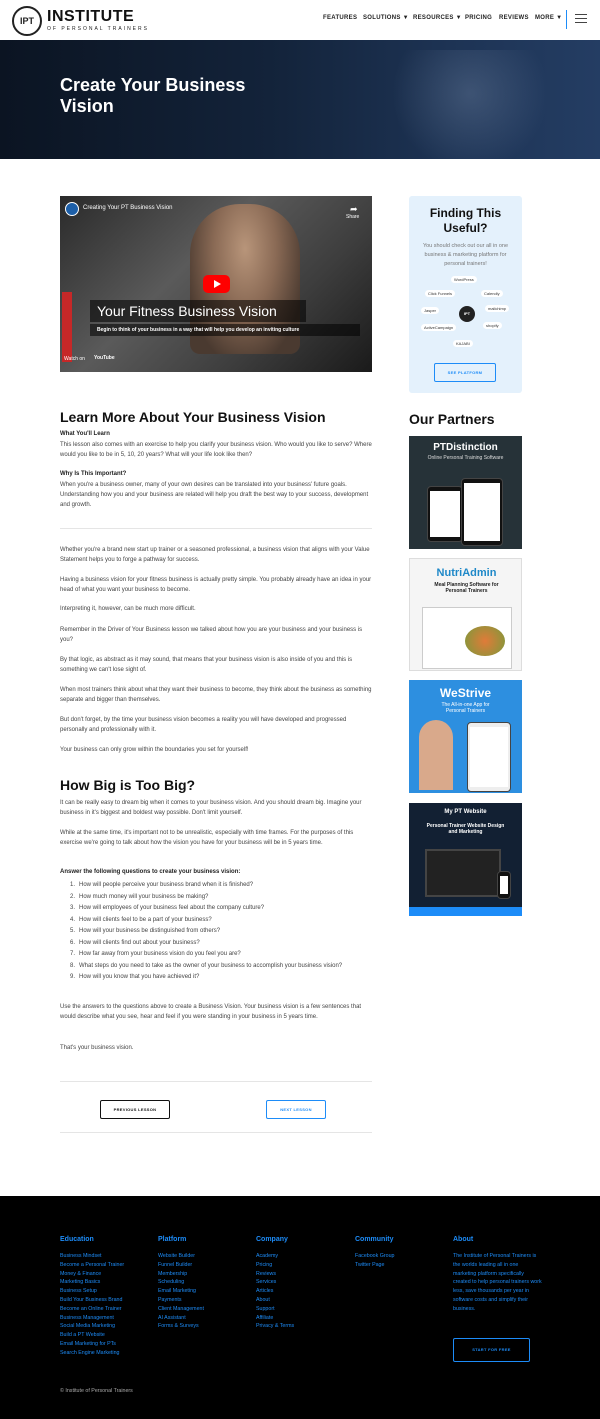 The image size is (600, 1419). What do you see at coordinates (300, 99) in the screenshot?
I see `hero-banner: Create Your Business Vision` at bounding box center [300, 99].